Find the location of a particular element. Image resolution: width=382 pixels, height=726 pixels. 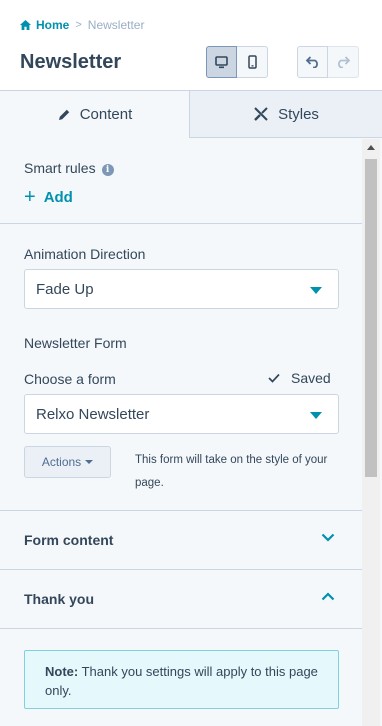

redo-icon is located at coordinates (344, 62).